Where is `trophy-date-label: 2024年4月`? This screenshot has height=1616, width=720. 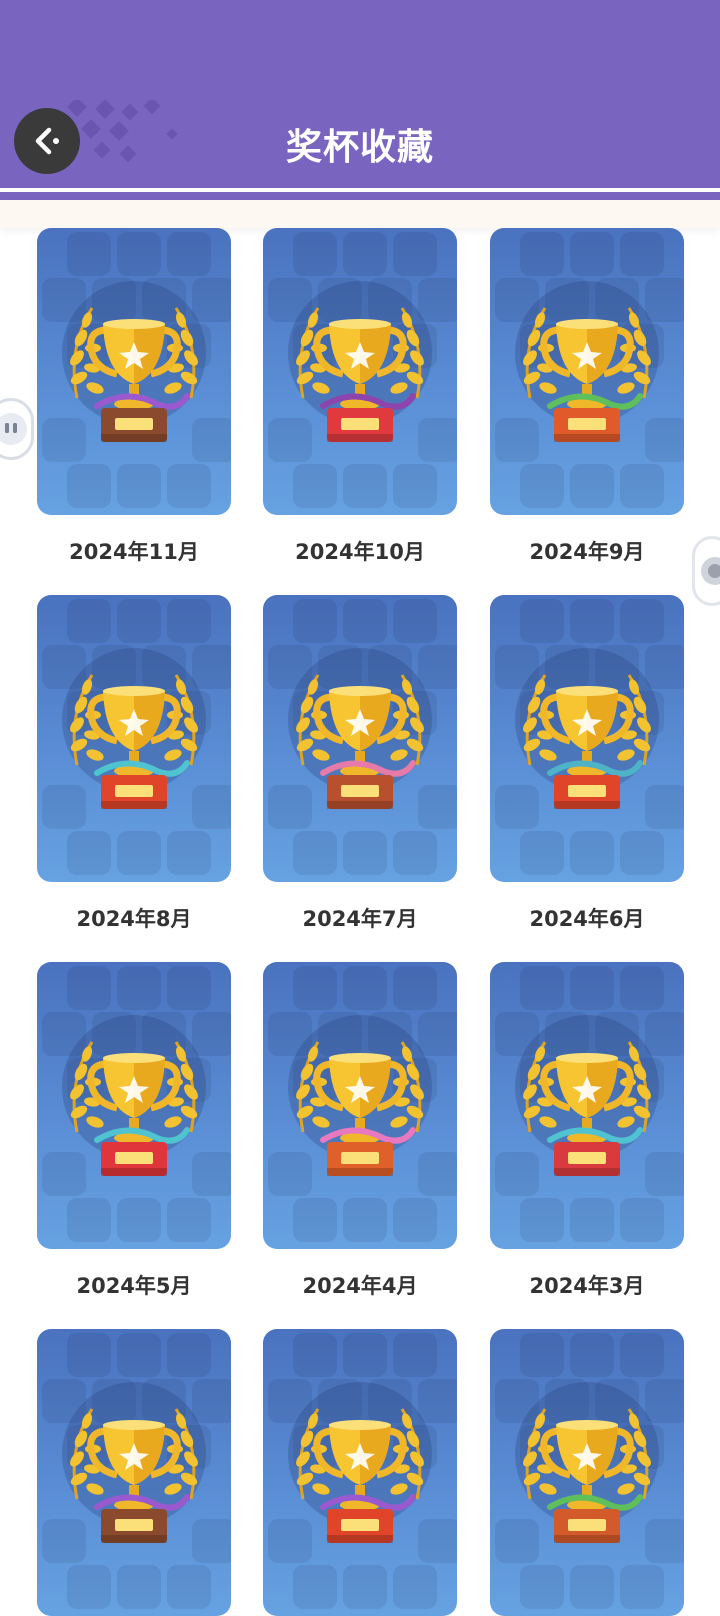
trophy-date-label: 2024年4月 is located at coordinates (360, 1286).